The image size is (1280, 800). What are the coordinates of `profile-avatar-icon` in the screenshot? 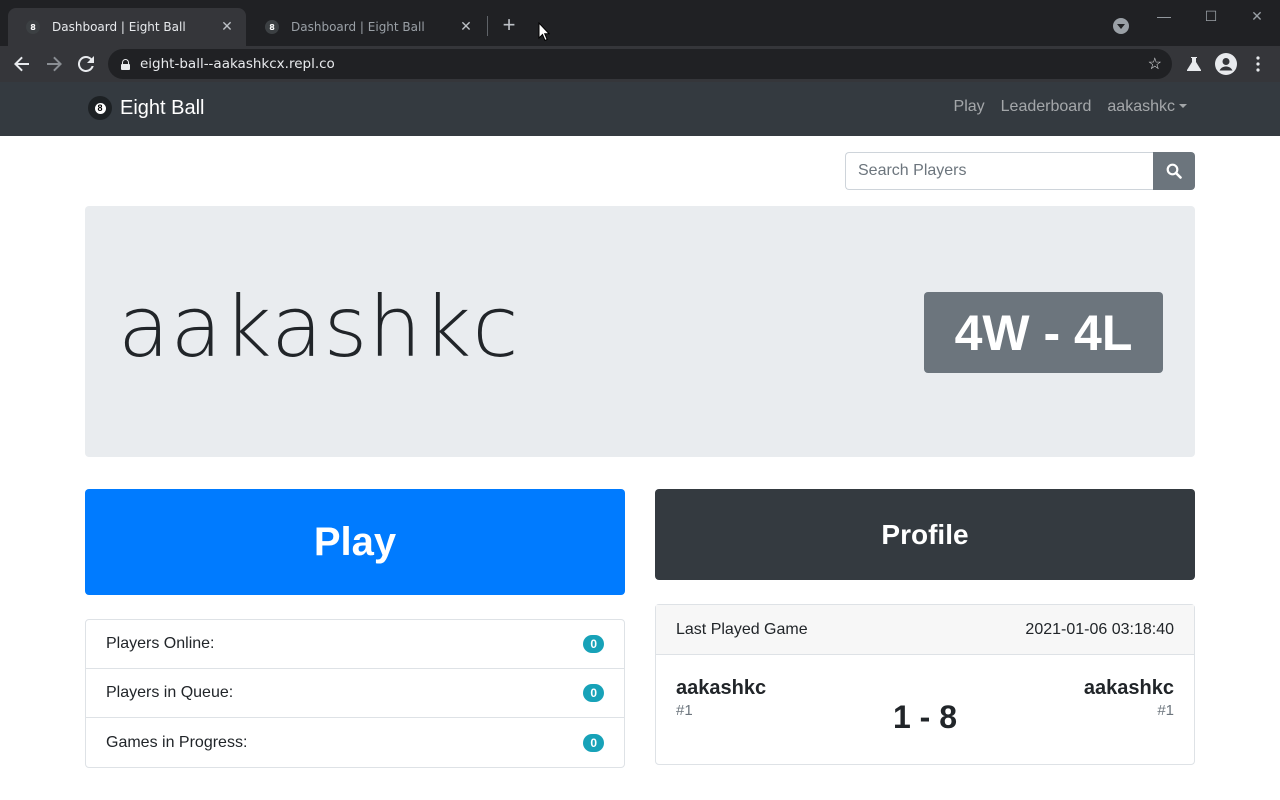 It's located at (1226, 64).